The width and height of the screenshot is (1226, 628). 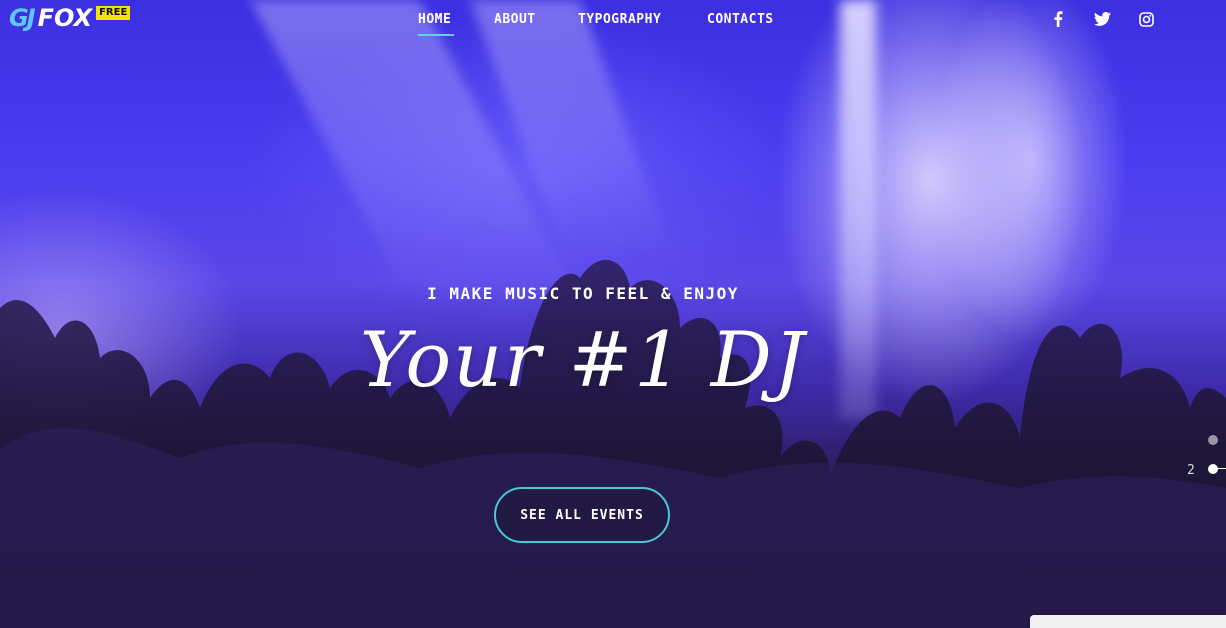 I want to click on corner-widget, so click(x=1128, y=621).